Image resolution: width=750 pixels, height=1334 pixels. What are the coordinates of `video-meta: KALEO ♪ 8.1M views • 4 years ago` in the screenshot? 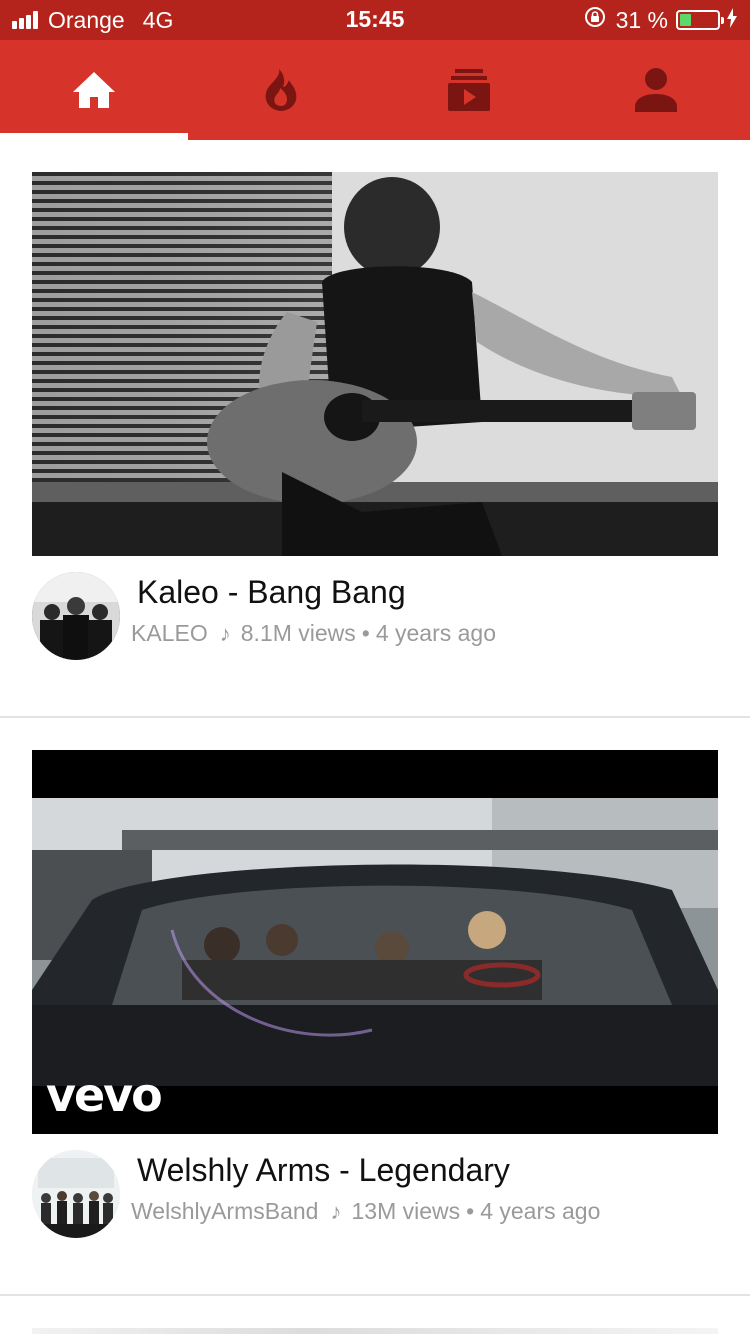 It's located at (313, 633).